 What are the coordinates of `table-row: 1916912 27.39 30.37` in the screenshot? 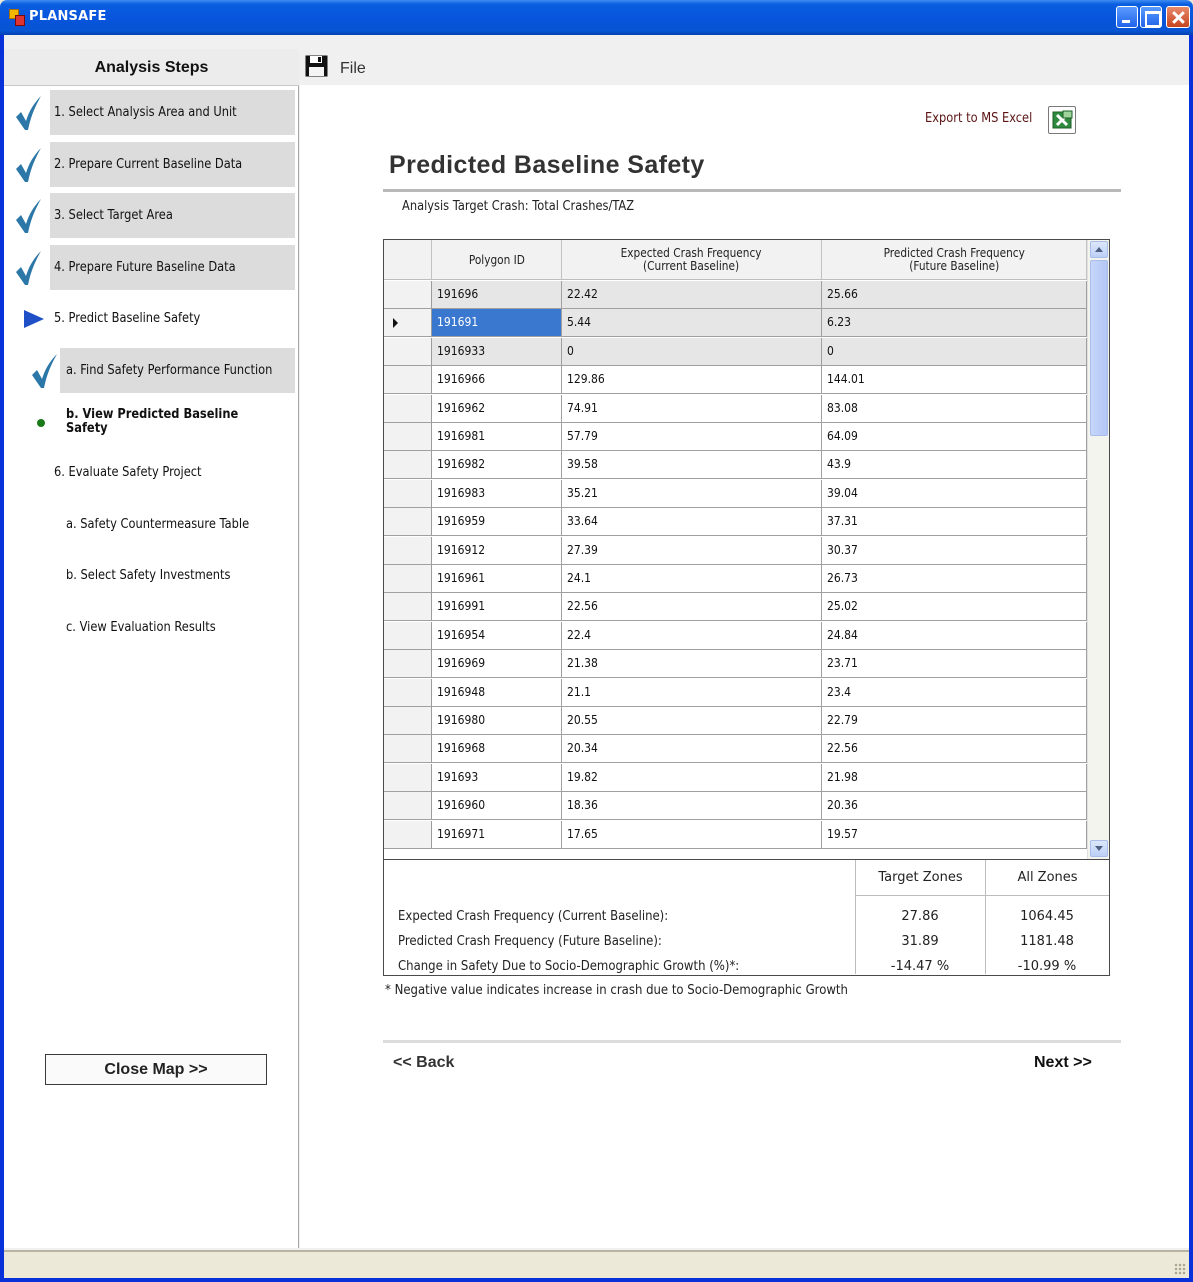 It's located at (735, 550).